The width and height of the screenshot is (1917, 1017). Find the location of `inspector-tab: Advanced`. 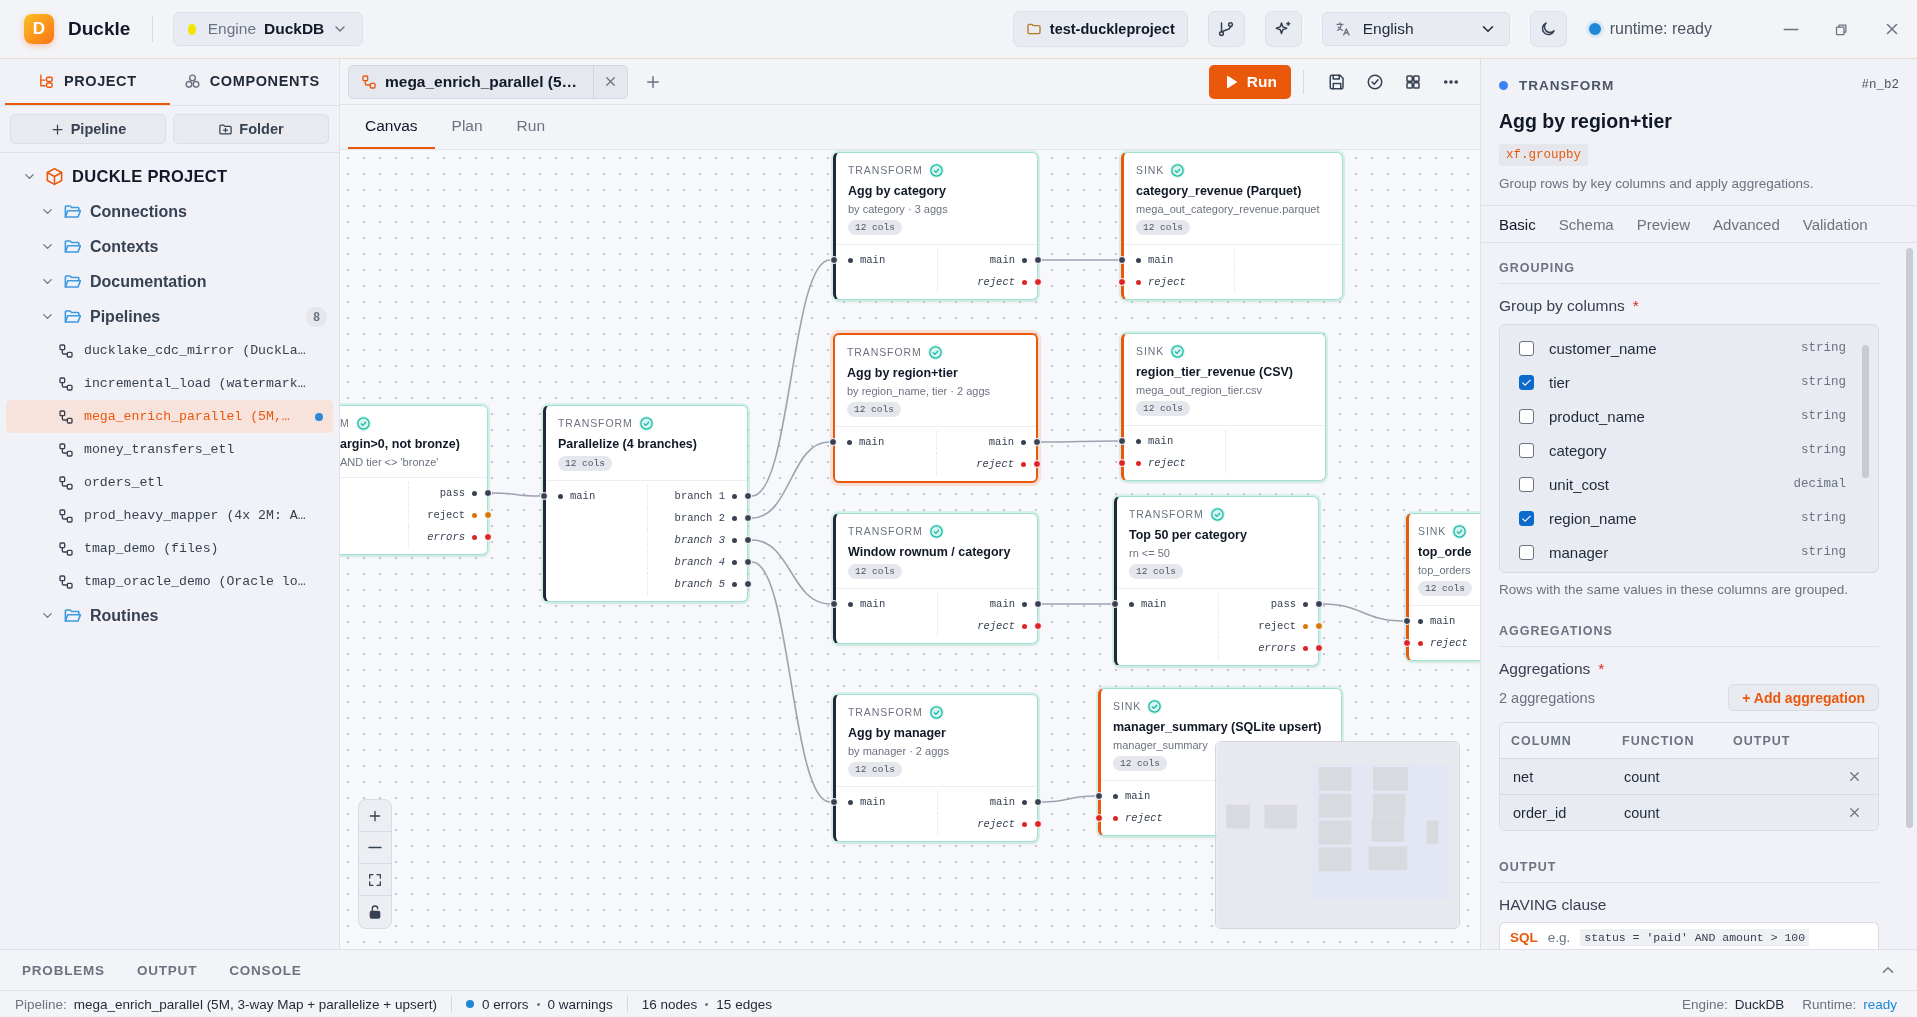

inspector-tab: Advanced is located at coordinates (1746, 224).